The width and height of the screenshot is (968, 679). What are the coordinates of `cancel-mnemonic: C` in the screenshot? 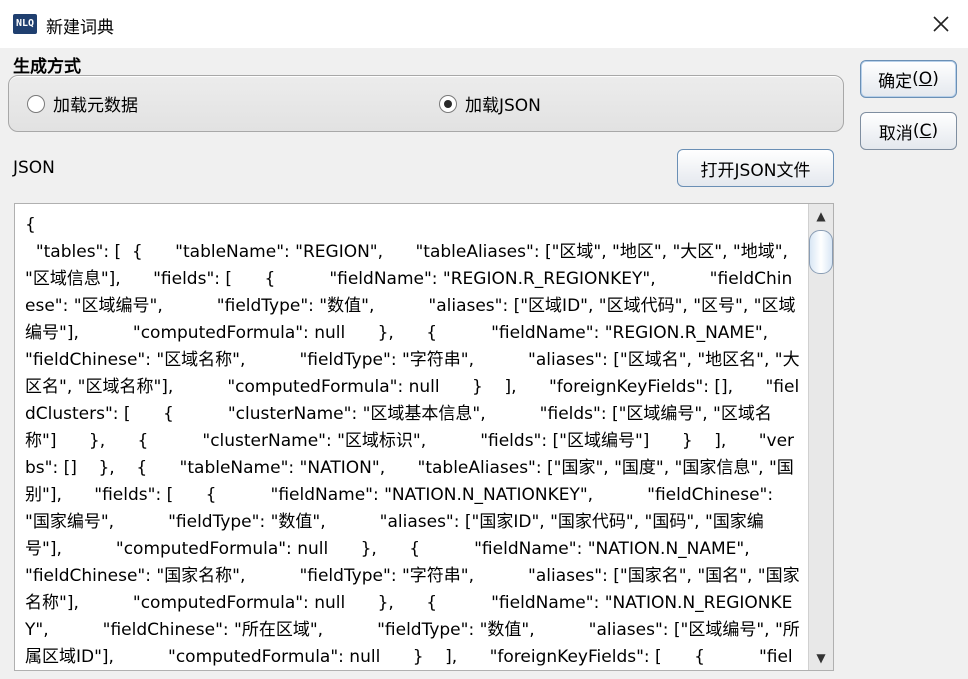 It's located at (925, 131).